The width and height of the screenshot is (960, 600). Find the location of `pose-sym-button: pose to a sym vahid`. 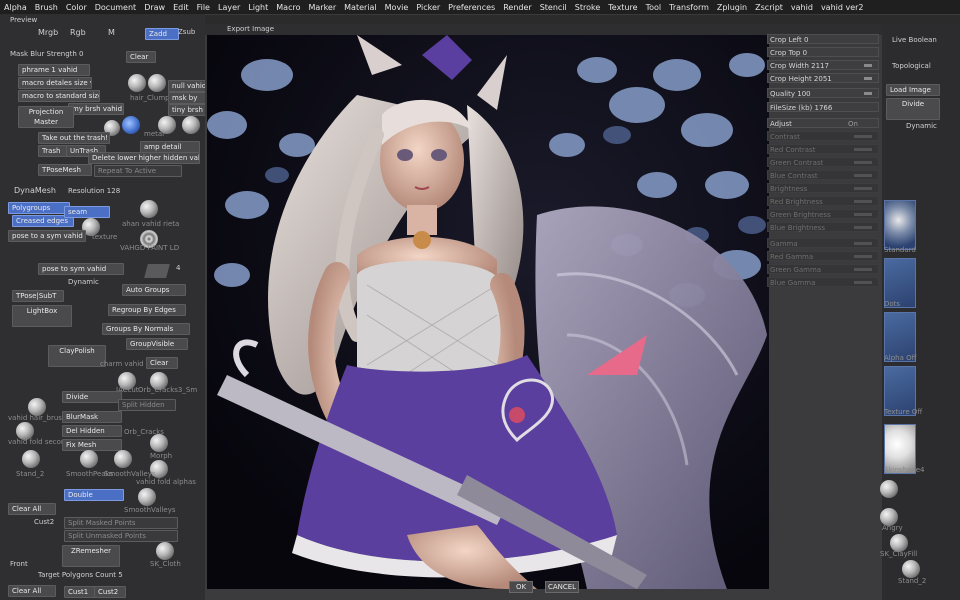

pose-sym-button: pose to a sym vahid is located at coordinates (47, 236).